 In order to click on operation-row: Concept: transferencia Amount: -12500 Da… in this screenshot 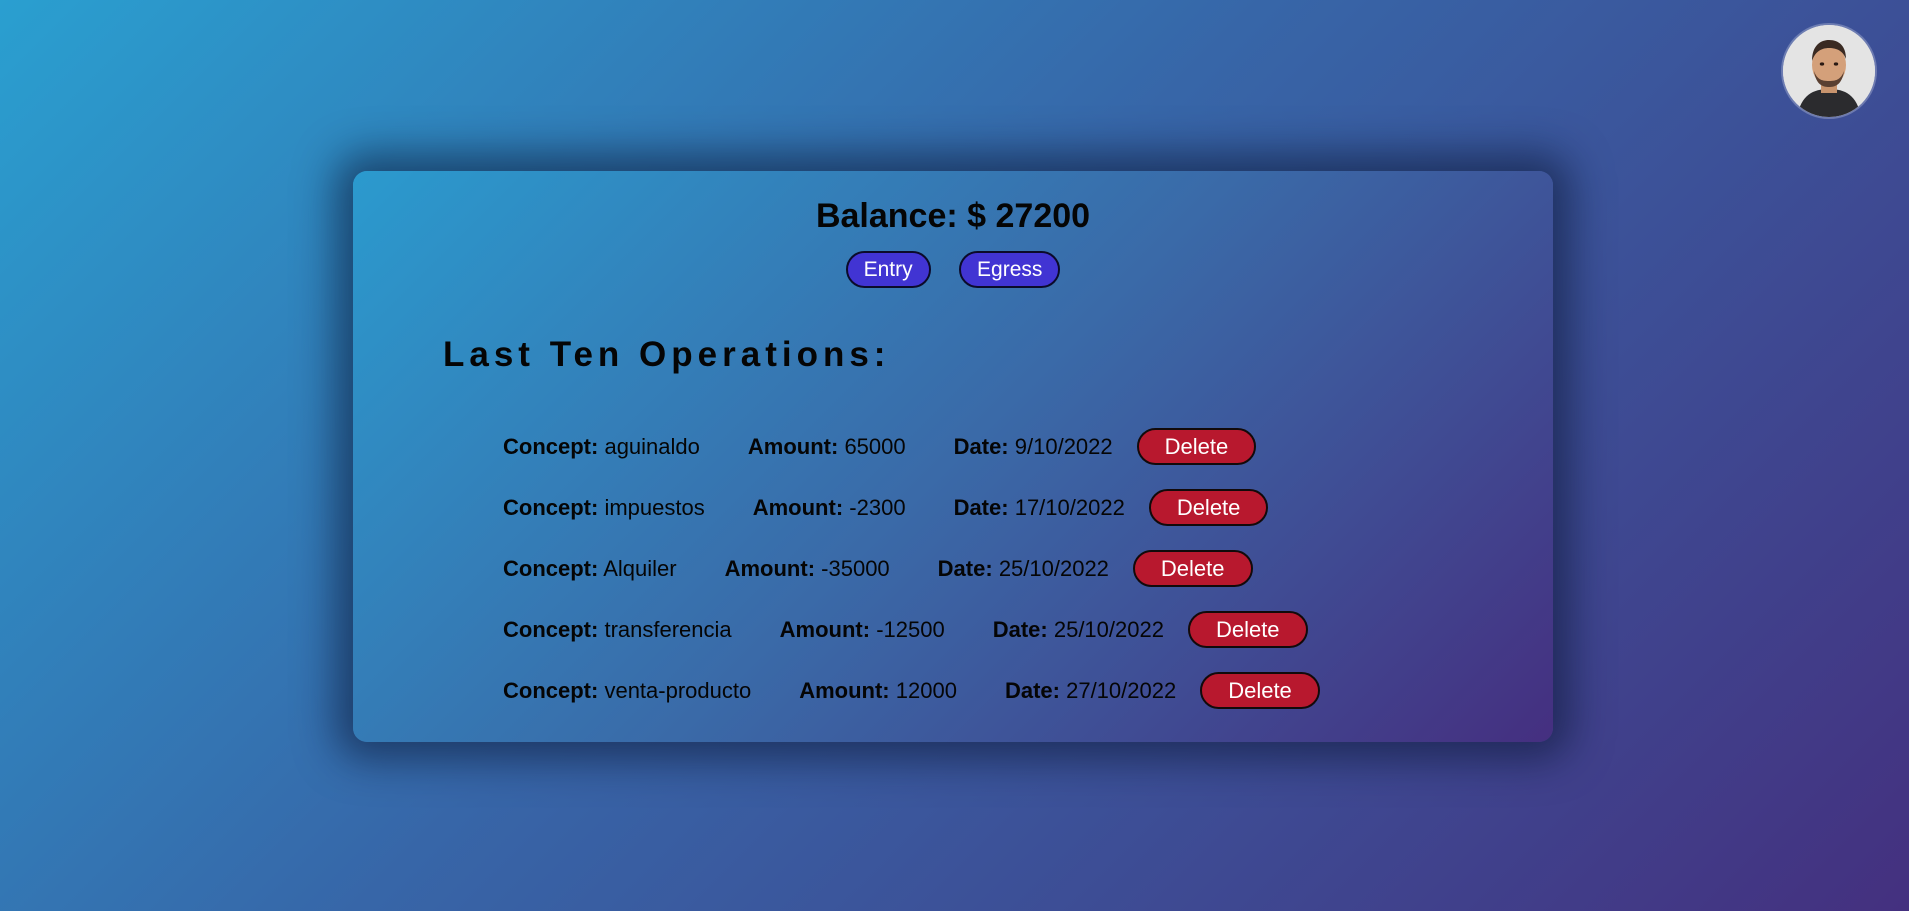, I will do `click(911, 629)`.